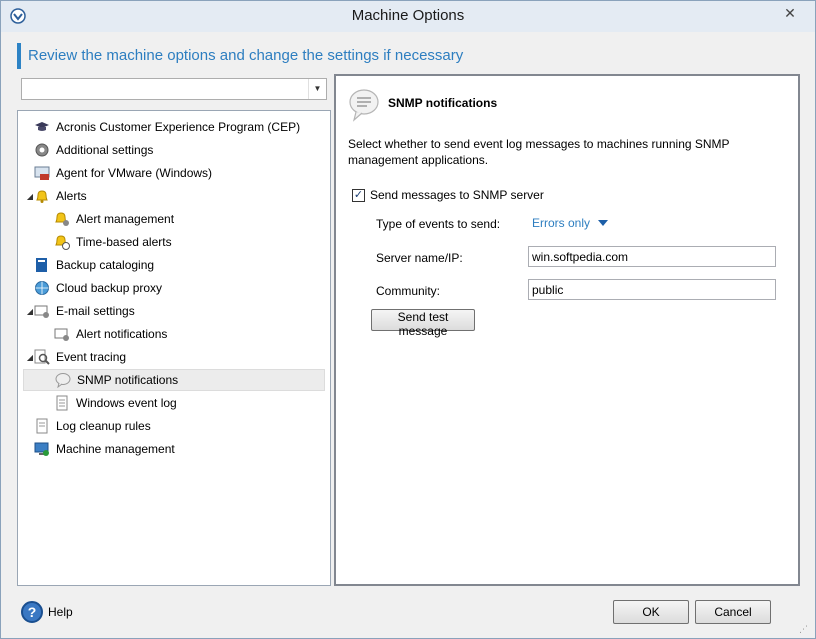 The width and height of the screenshot is (816, 639). What do you see at coordinates (42, 426) in the screenshot?
I see `log-cleanup-icon` at bounding box center [42, 426].